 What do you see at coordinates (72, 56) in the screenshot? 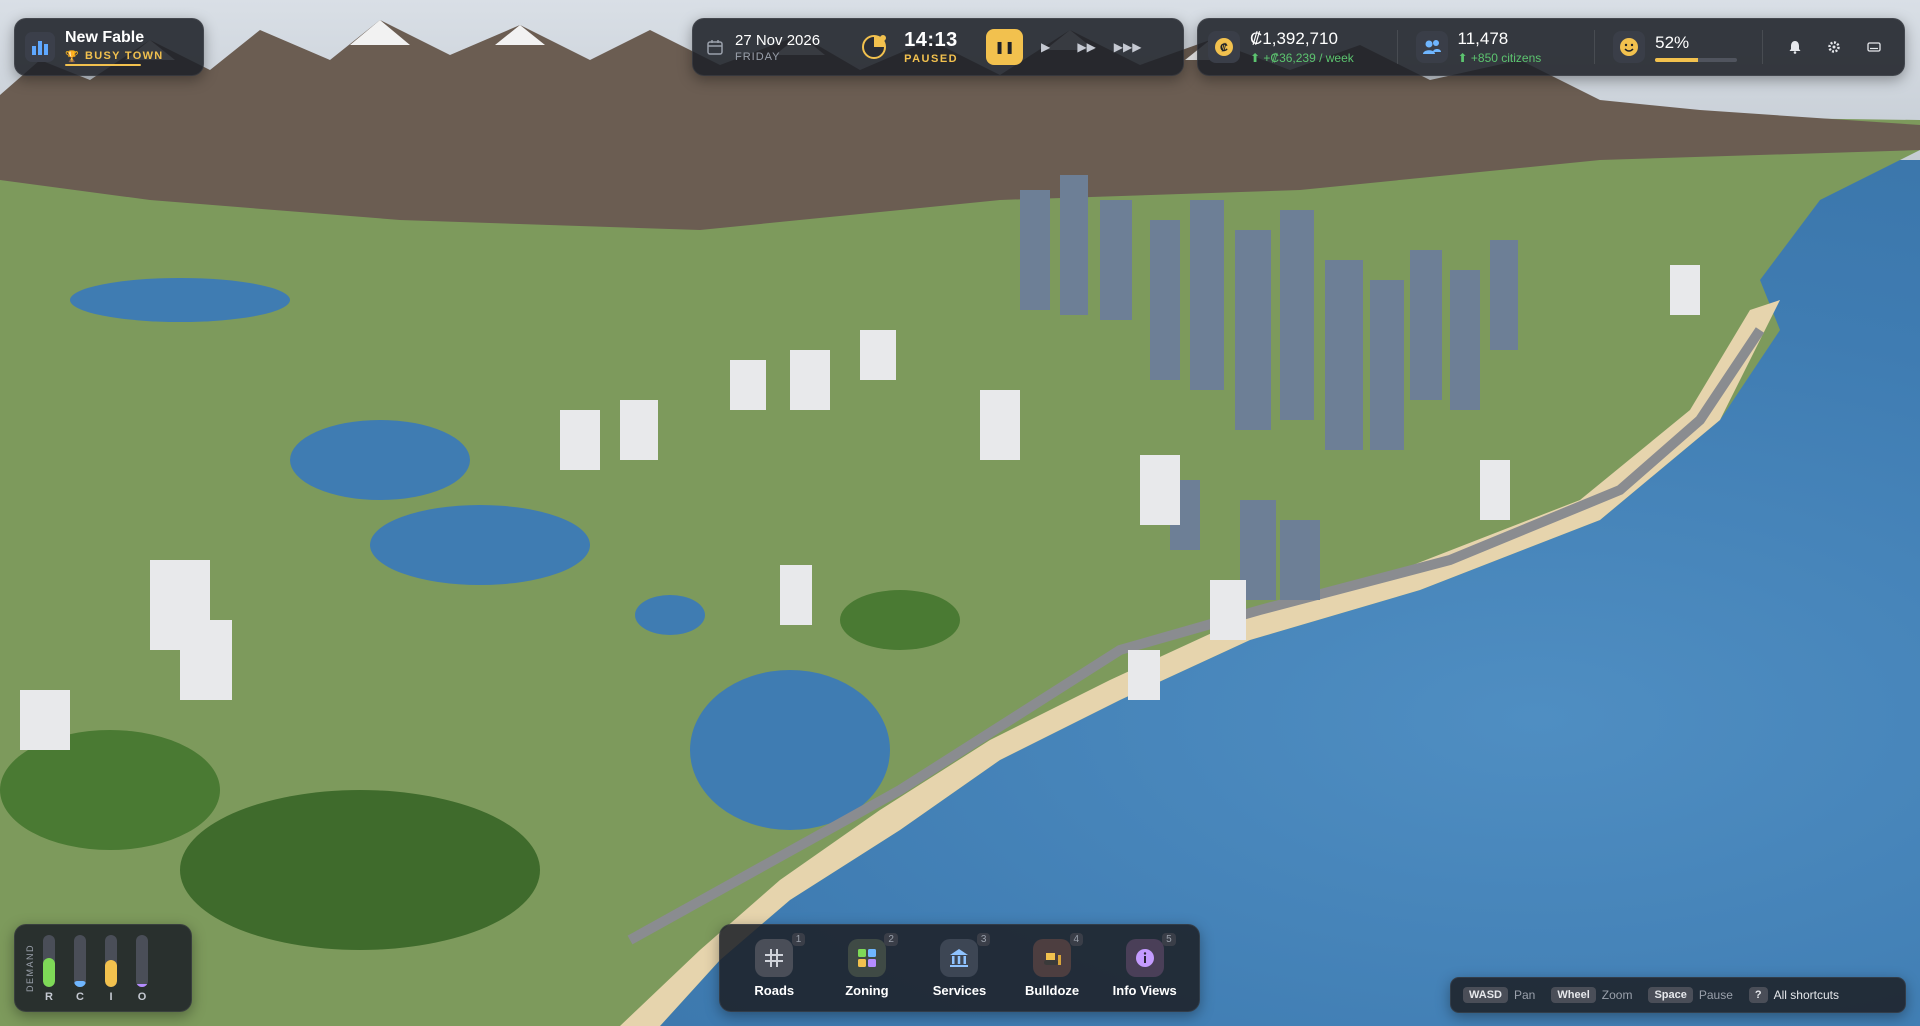
I see `trophy-icon: 🏆` at bounding box center [72, 56].